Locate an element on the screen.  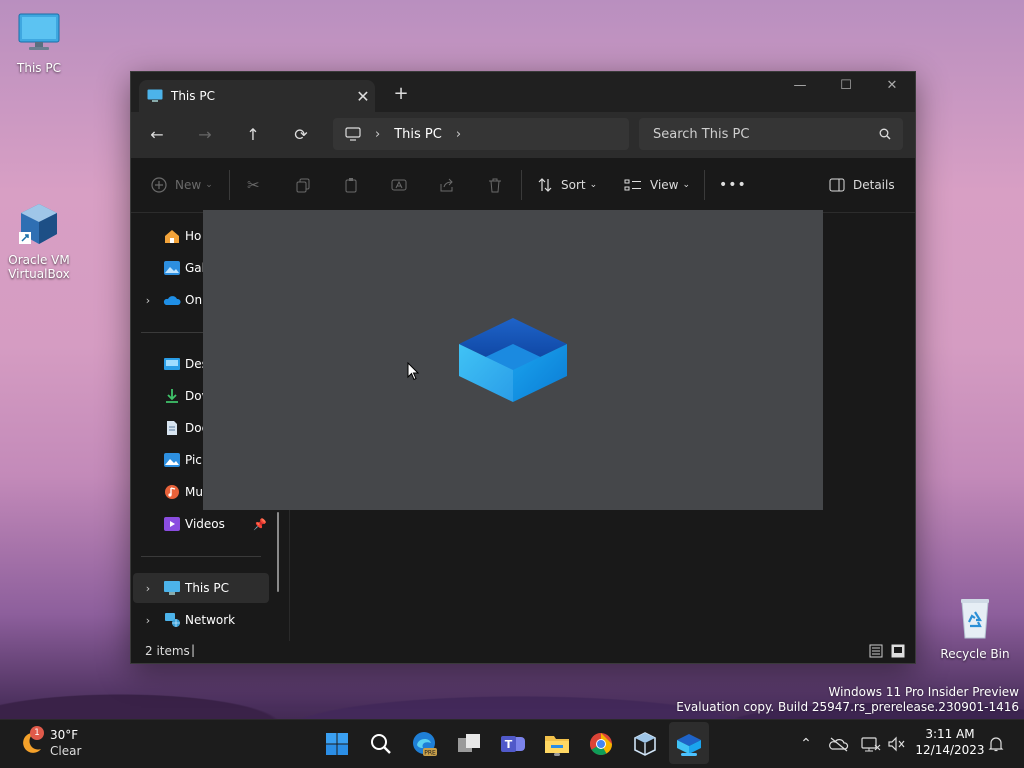
trash-icon is located at coordinates (495, 185).